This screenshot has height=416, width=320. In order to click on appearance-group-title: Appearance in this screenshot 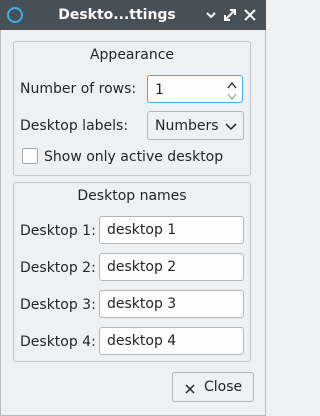, I will do `click(132, 55)`.